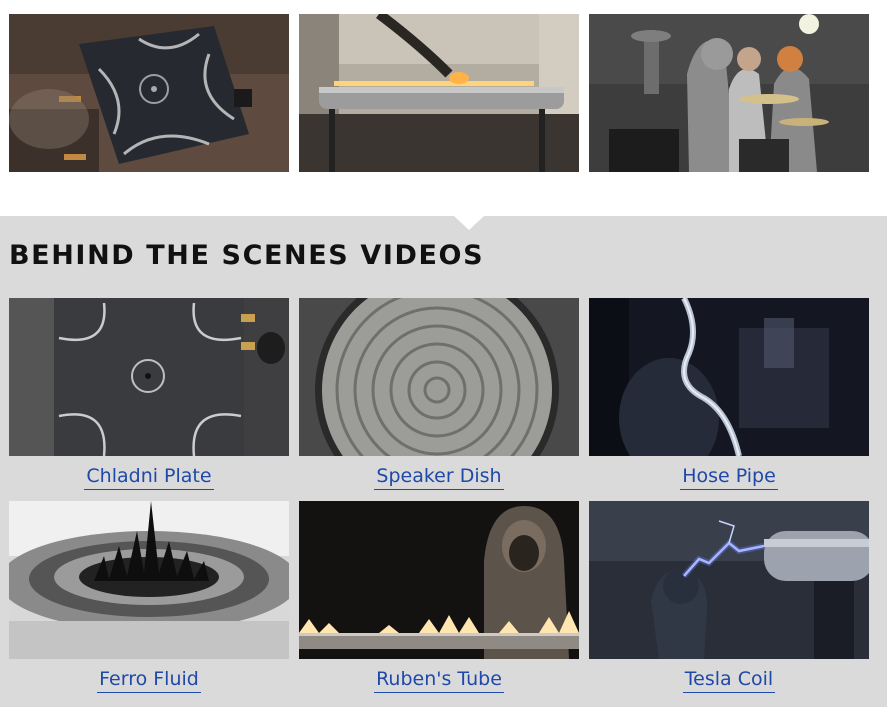 This screenshot has width=887, height=707. What do you see at coordinates (149, 580) in the screenshot?
I see `ferro-fluid-thumbnail` at bounding box center [149, 580].